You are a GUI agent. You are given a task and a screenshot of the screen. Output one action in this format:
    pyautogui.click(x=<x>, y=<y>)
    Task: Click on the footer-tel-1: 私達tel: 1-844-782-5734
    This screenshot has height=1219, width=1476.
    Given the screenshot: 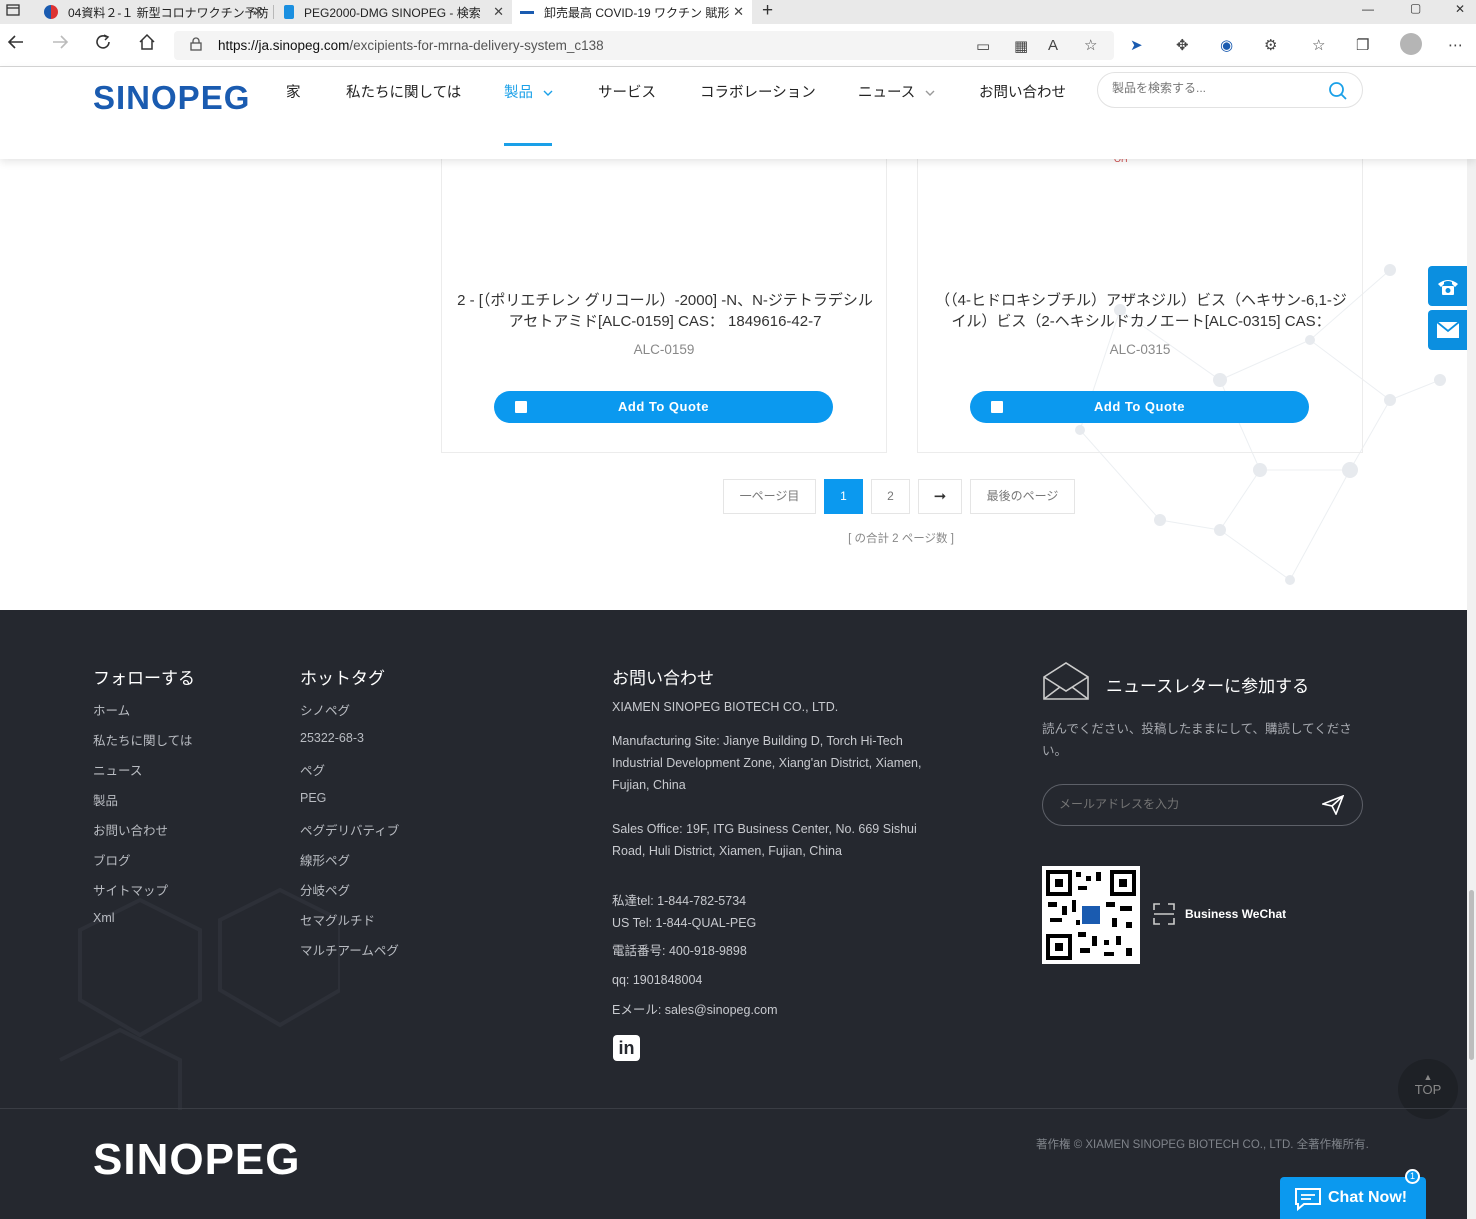 What is the action you would take?
    pyautogui.click(x=679, y=901)
    